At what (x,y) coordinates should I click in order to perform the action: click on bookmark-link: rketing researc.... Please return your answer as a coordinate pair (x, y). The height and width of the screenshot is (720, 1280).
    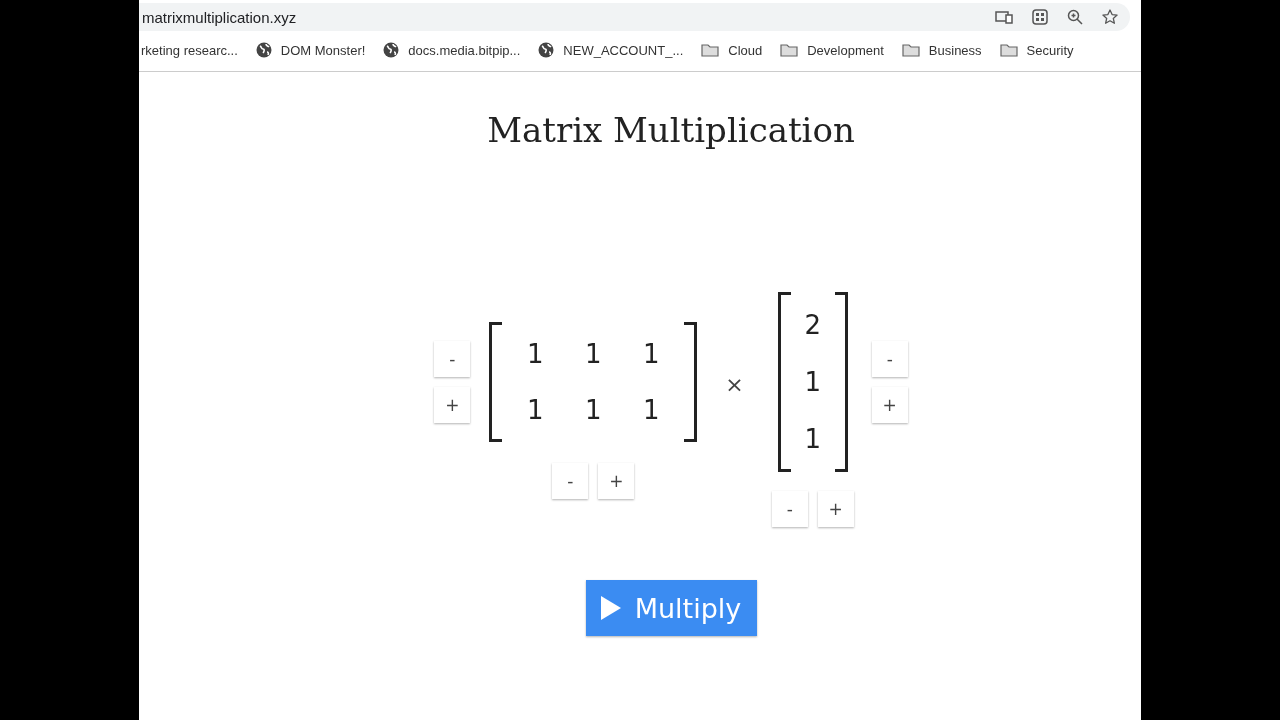
    Looking at the image, I should click on (189, 50).